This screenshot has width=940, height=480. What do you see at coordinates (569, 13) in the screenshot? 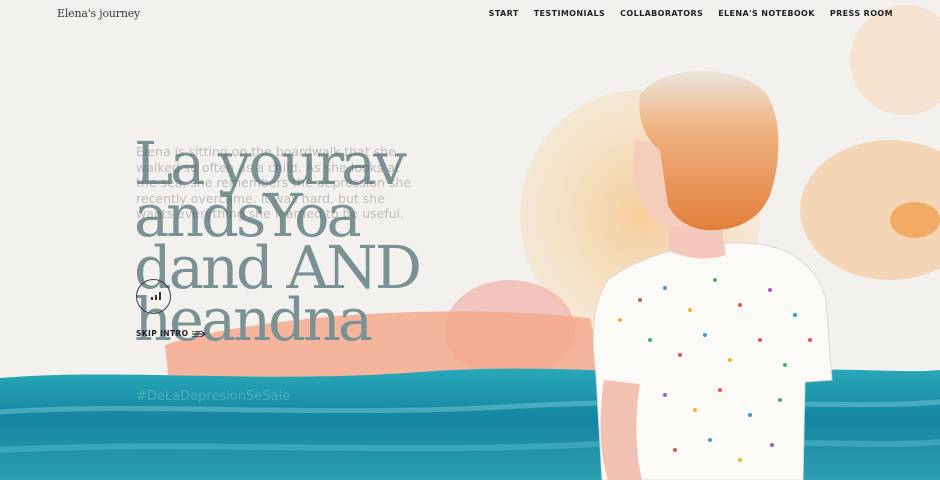
I see `nav-testimonials: TESTIMONIALS` at bounding box center [569, 13].